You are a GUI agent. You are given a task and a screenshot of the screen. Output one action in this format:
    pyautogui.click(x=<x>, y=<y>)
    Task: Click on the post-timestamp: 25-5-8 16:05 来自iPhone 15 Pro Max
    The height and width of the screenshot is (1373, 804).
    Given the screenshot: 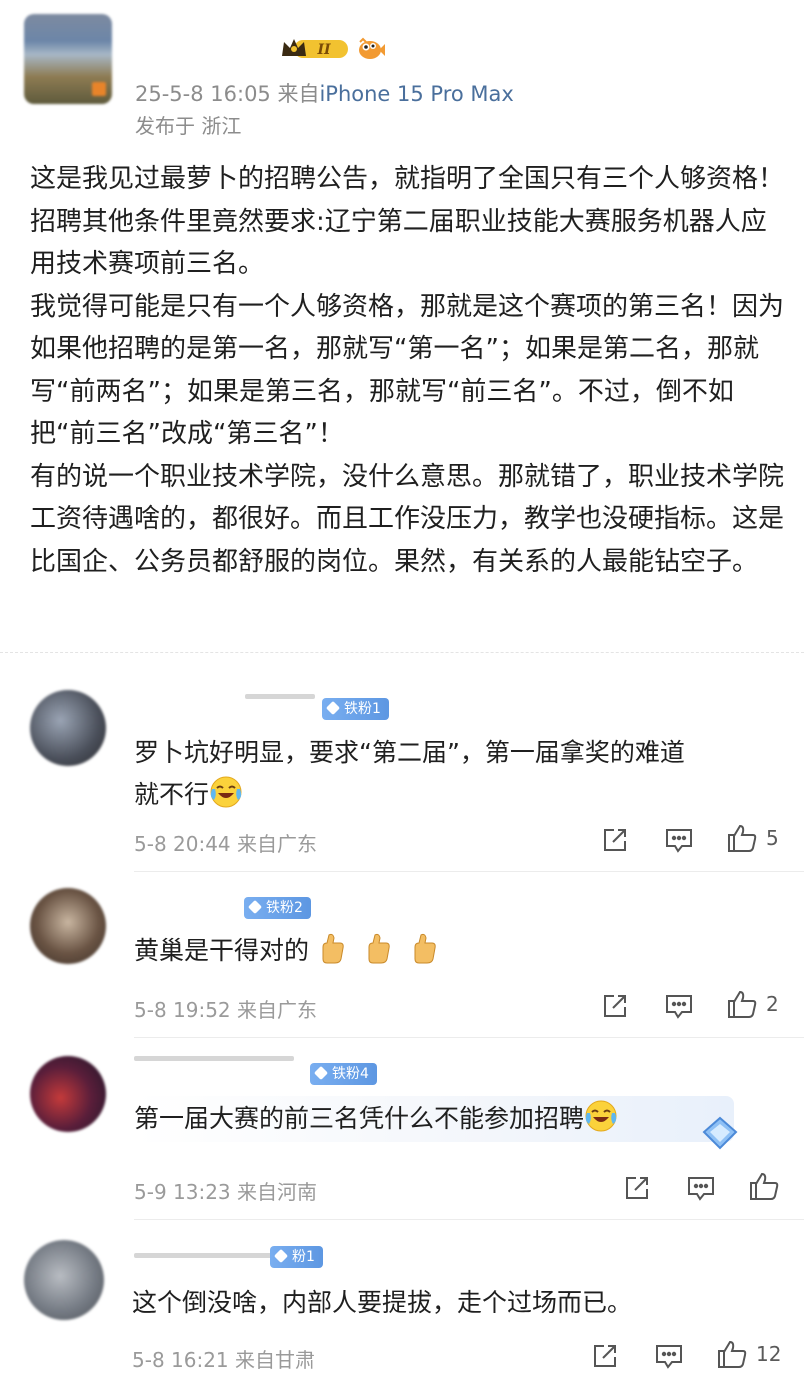 What is the action you would take?
    pyautogui.click(x=324, y=93)
    